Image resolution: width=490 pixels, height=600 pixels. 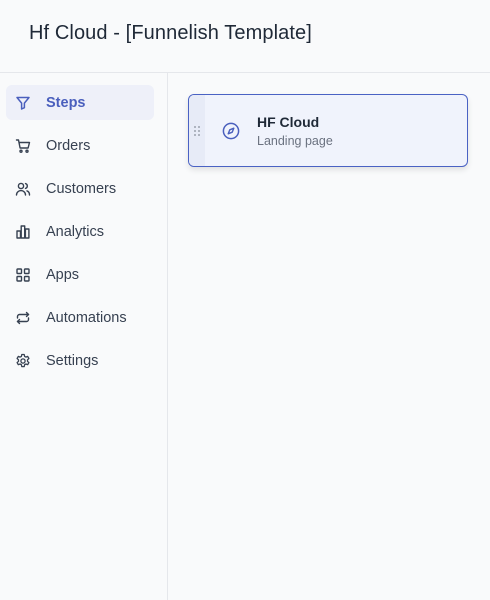 What do you see at coordinates (231, 131) in the screenshot?
I see `compass-icon` at bounding box center [231, 131].